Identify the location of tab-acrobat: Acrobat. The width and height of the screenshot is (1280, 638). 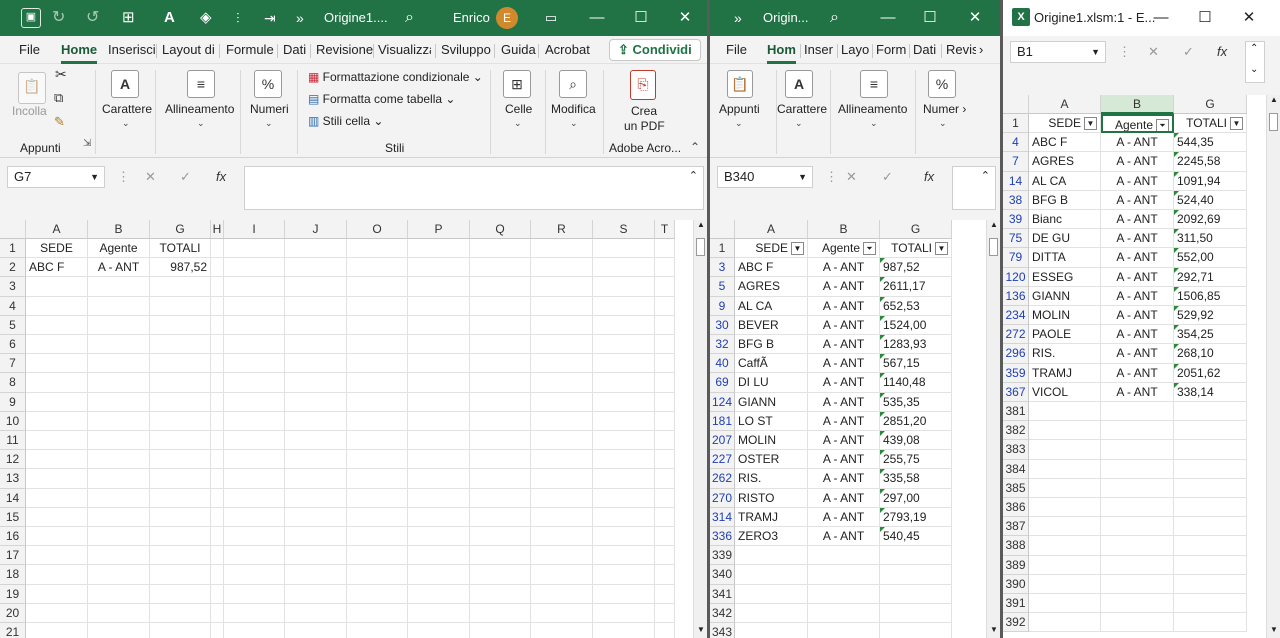
(567, 50).